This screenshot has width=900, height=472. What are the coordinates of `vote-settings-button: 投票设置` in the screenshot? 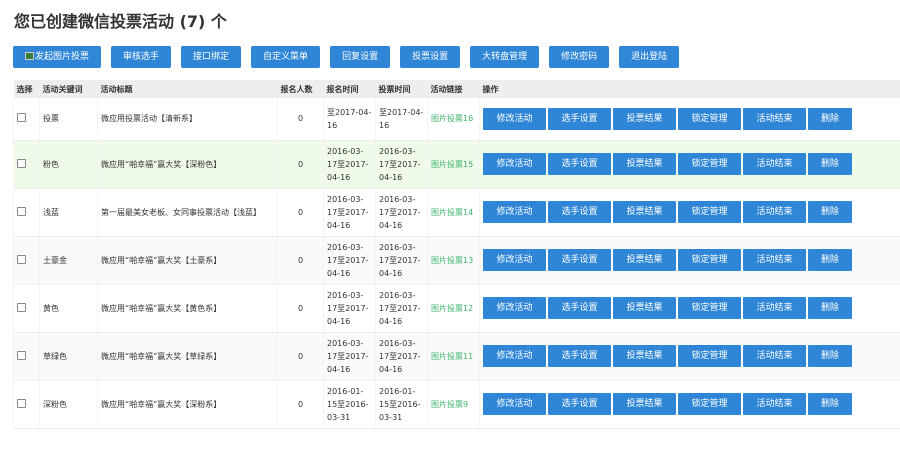 It's located at (430, 57).